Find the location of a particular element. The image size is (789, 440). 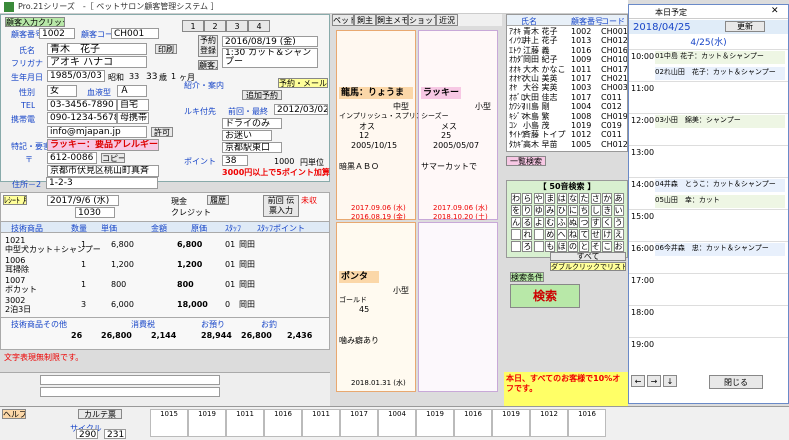

tab-pet: ペット is located at coordinates (343, 20).